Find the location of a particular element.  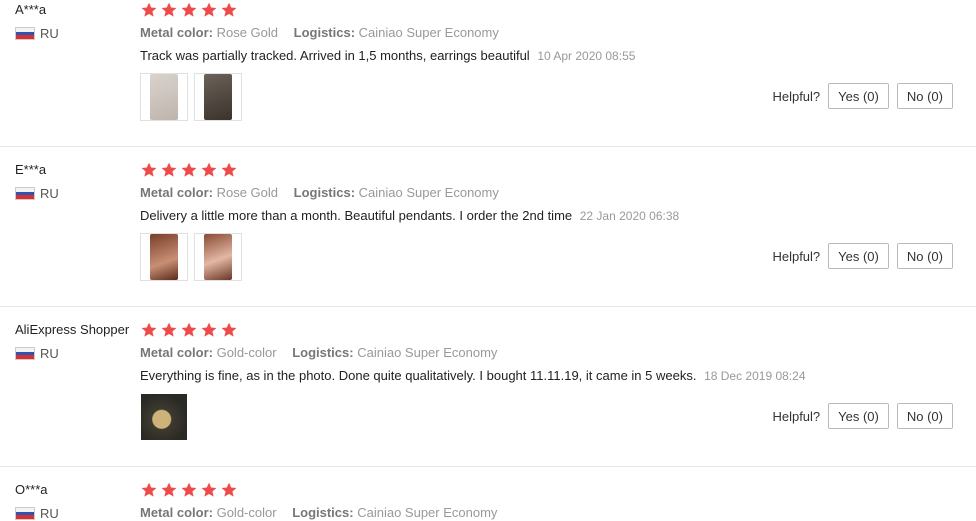

reviewer-info: O***a RU is located at coordinates (37, 501).